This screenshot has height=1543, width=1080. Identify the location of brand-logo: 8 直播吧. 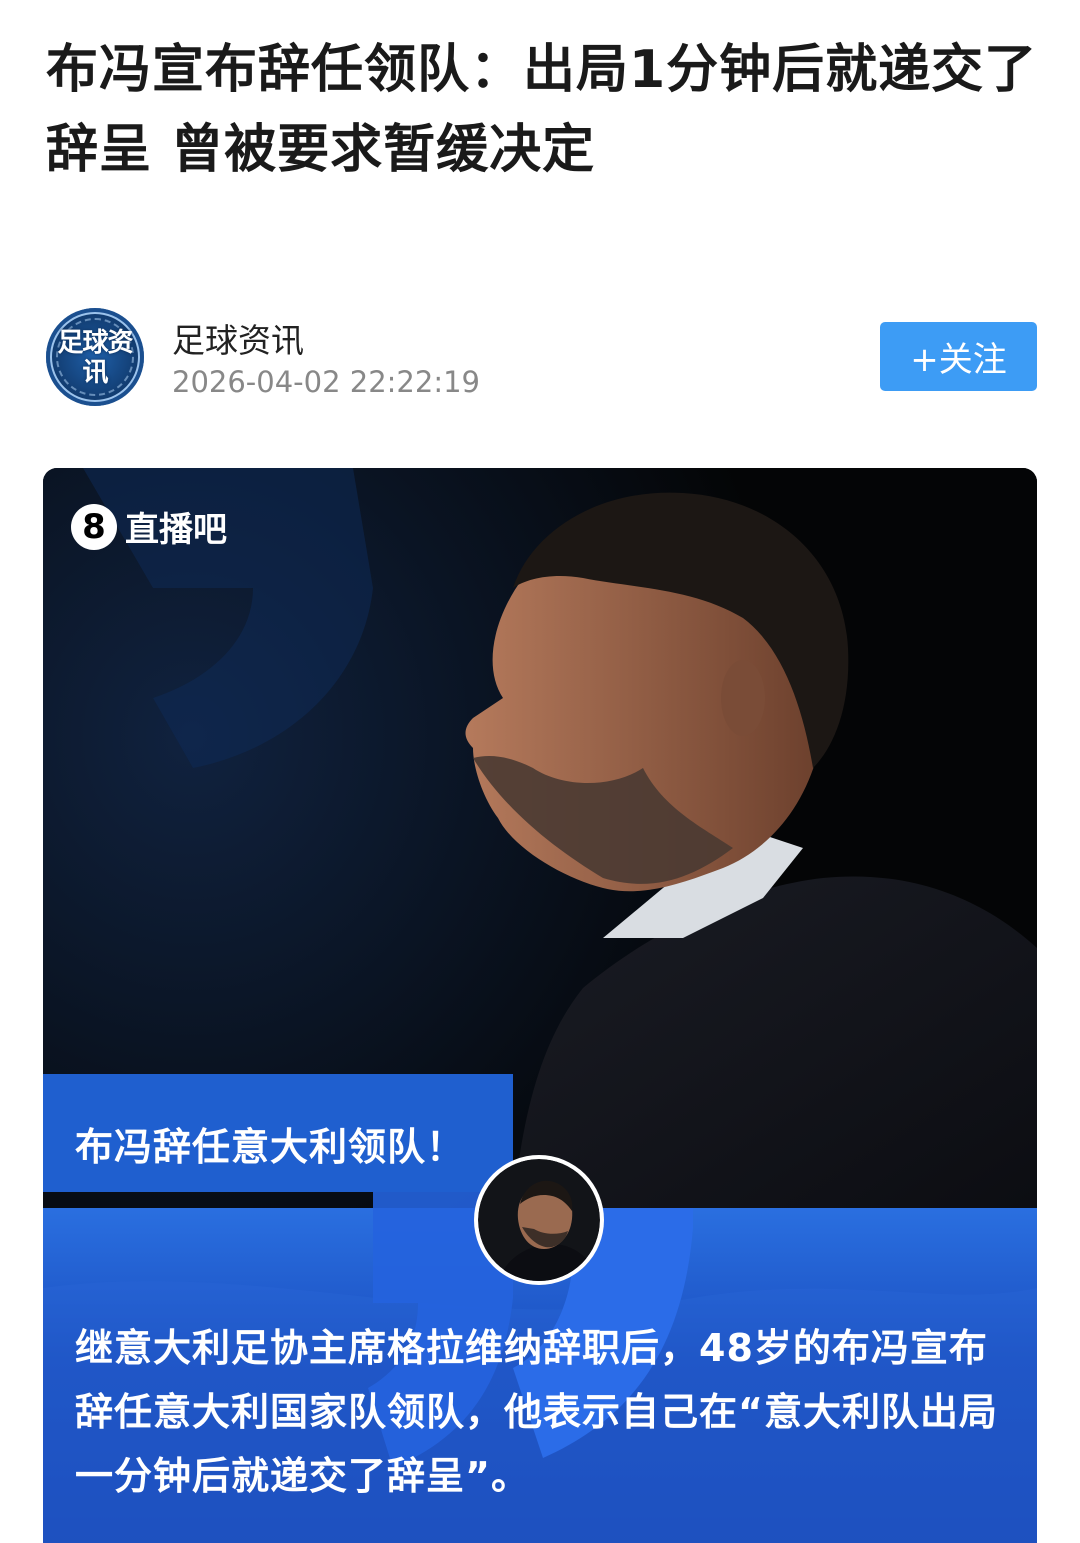
(149, 526).